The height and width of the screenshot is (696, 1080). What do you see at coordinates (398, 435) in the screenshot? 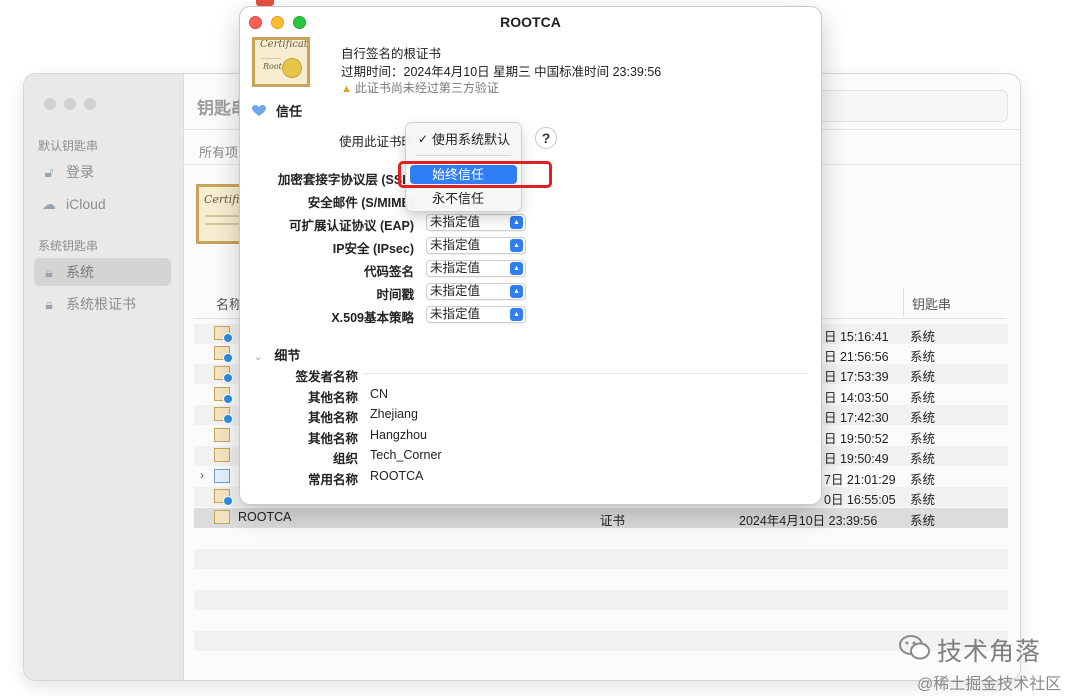
I see `detail-value: Hangzhou` at bounding box center [398, 435].